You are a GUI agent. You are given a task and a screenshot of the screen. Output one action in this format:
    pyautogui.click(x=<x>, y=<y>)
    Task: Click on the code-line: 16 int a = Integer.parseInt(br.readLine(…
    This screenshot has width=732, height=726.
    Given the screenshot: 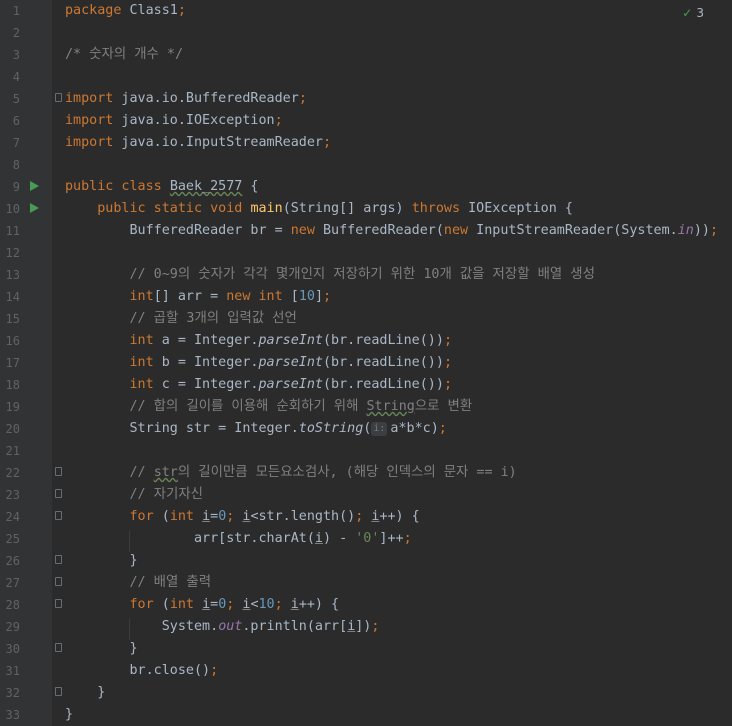 What is the action you would take?
    pyautogui.click(x=366, y=341)
    